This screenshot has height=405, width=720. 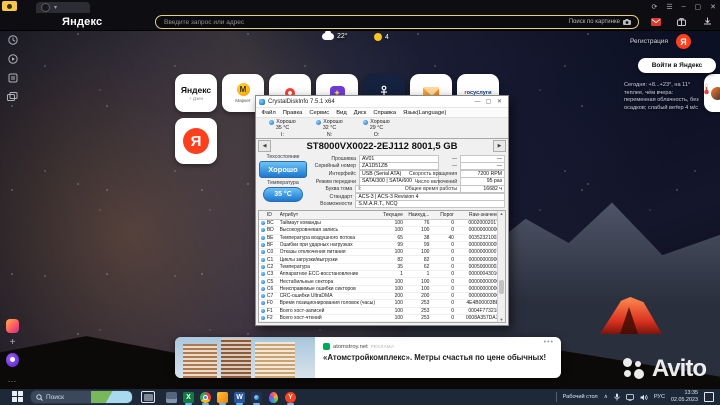 I want to click on cdi-drive-tab: Хорошо 35 °C I:, so click(x=282, y=128).